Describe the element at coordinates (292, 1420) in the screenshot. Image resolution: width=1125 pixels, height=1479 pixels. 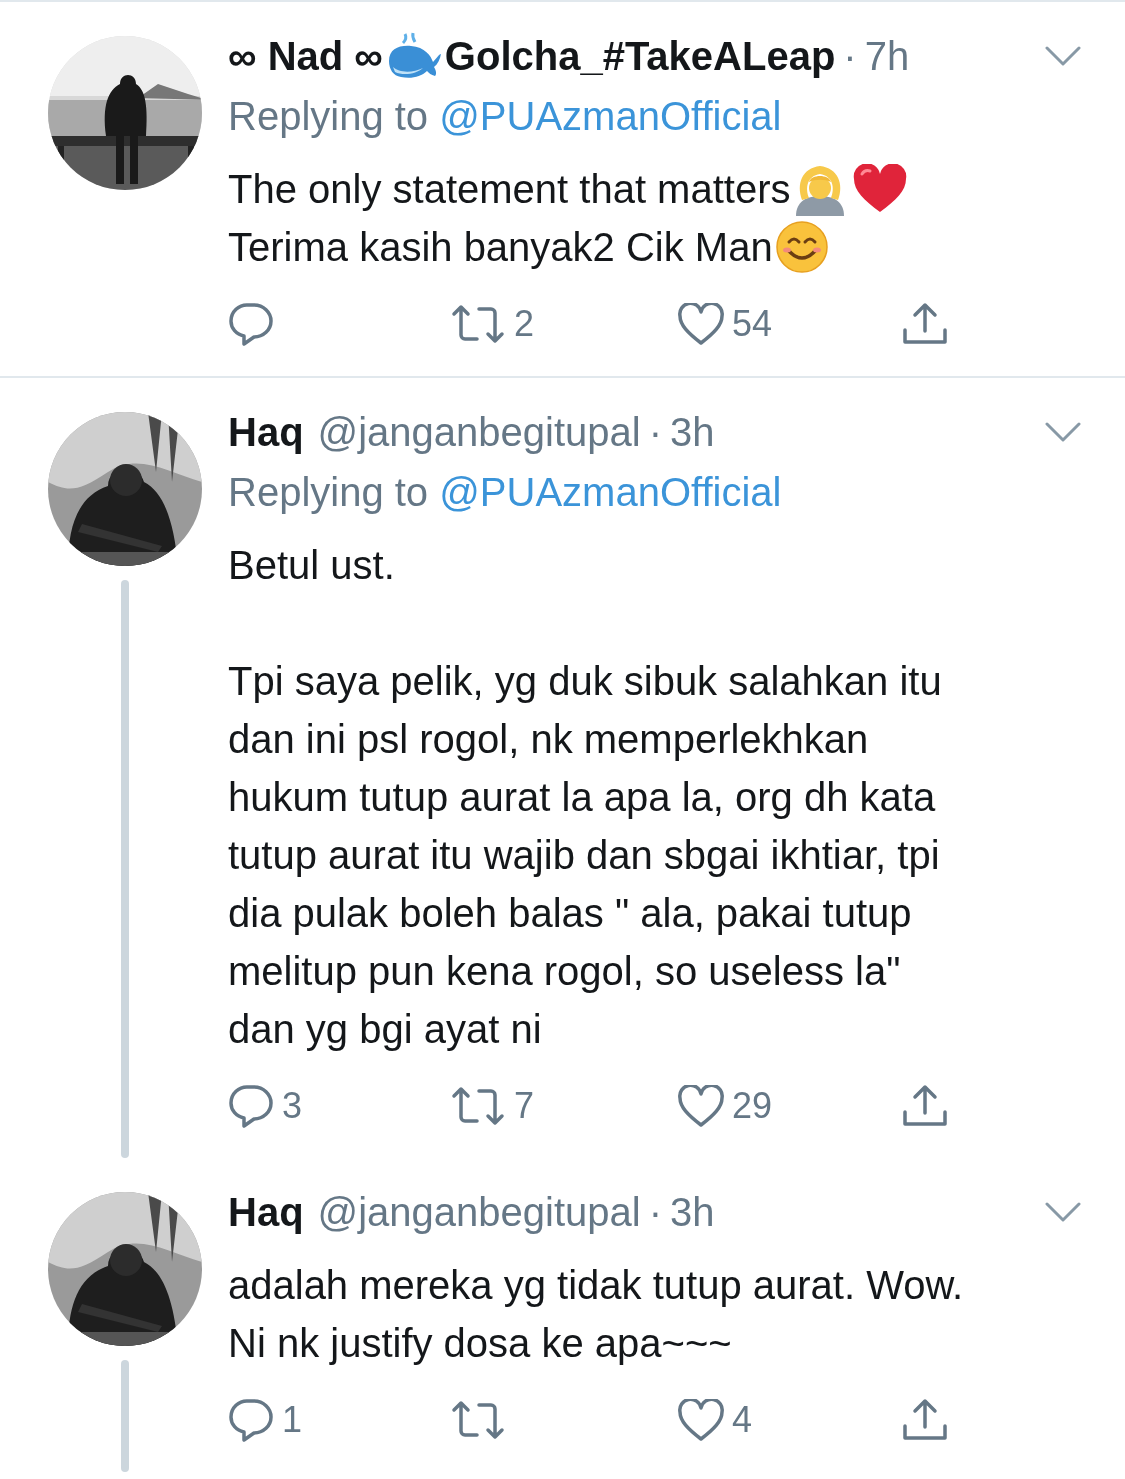
I see `count: 1` at that location.